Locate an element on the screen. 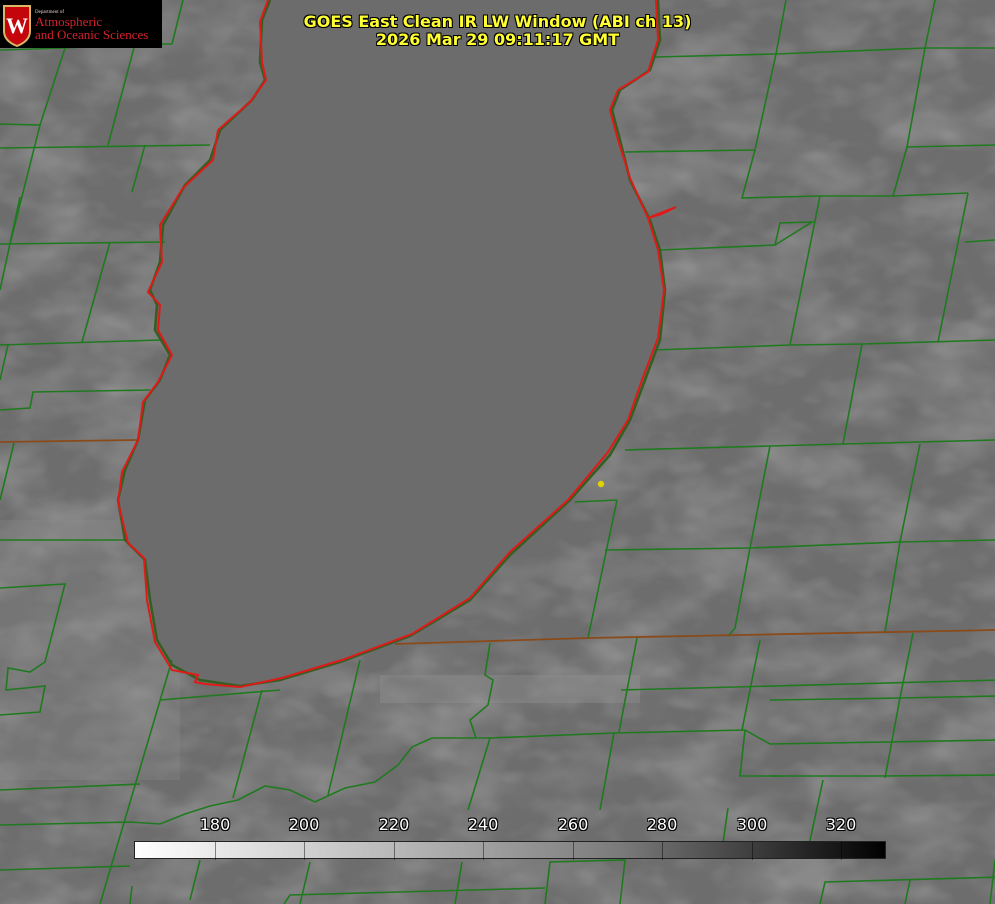  colorbar-label-220: 220 is located at coordinates (394, 824).